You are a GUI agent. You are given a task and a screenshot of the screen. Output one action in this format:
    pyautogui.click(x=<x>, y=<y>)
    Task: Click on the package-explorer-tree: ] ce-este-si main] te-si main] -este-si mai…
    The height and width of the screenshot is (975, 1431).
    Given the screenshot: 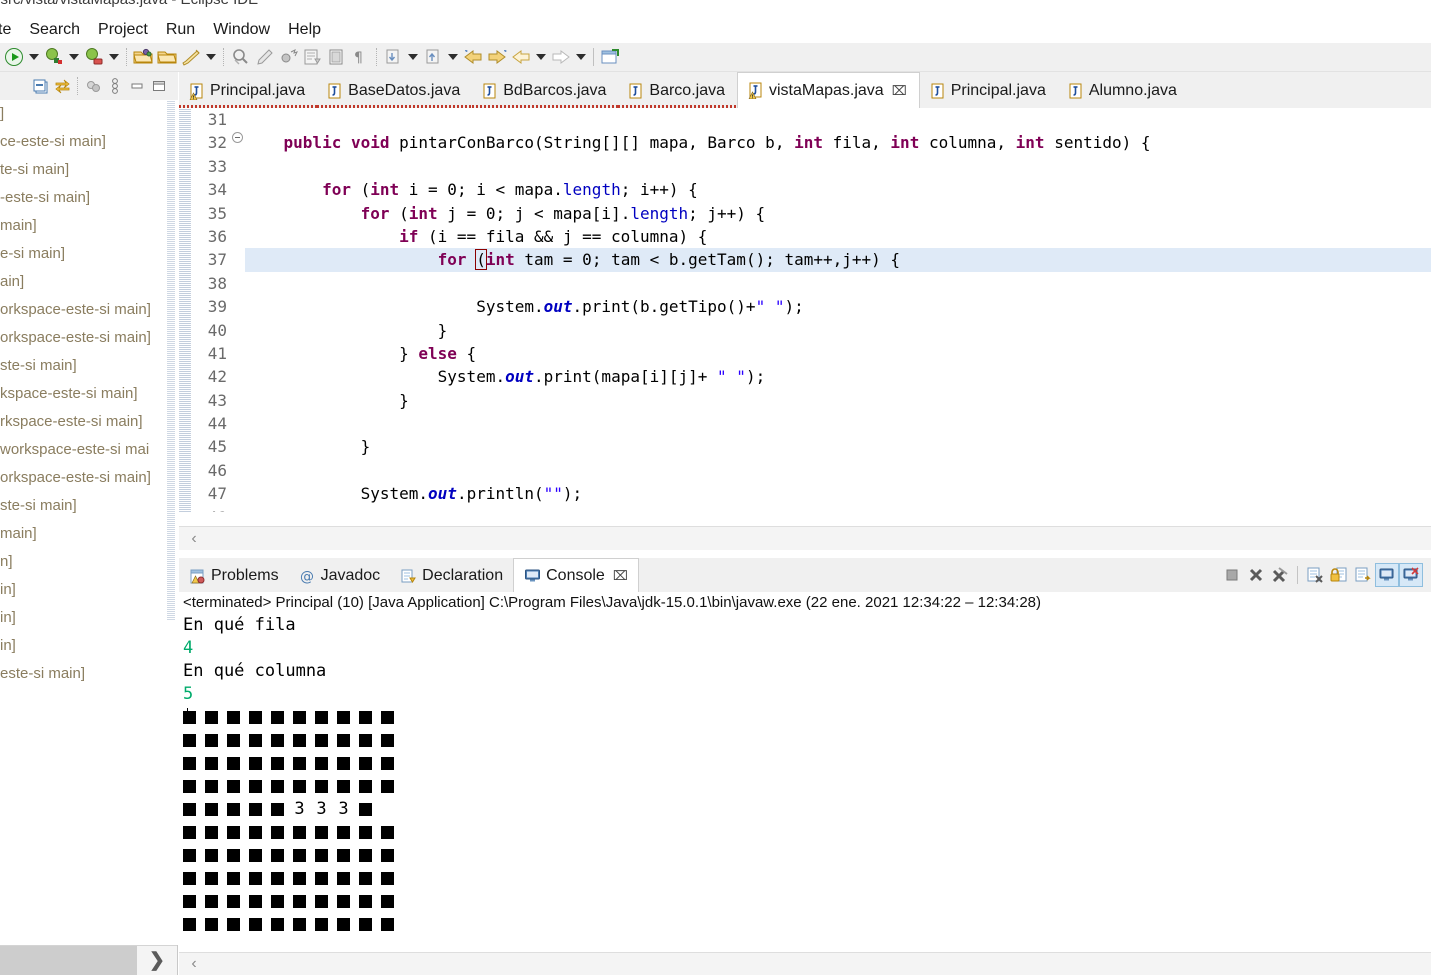 What is the action you would take?
    pyautogui.click(x=89, y=522)
    